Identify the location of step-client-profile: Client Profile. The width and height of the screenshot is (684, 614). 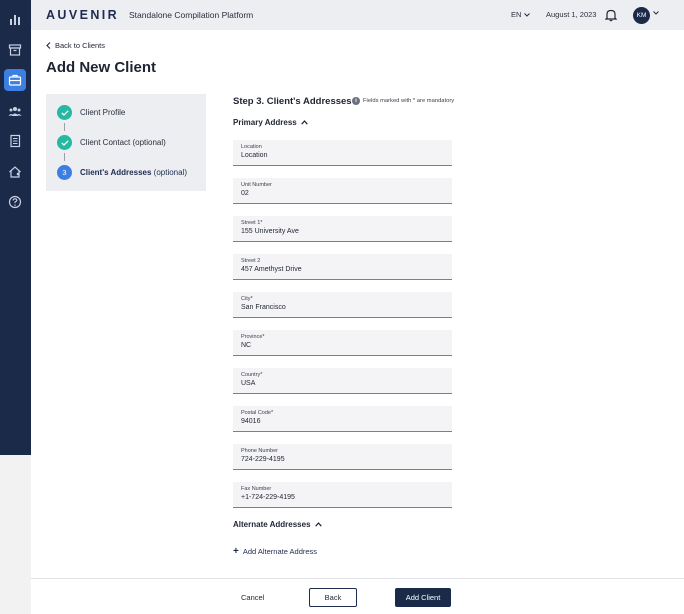
(91, 112).